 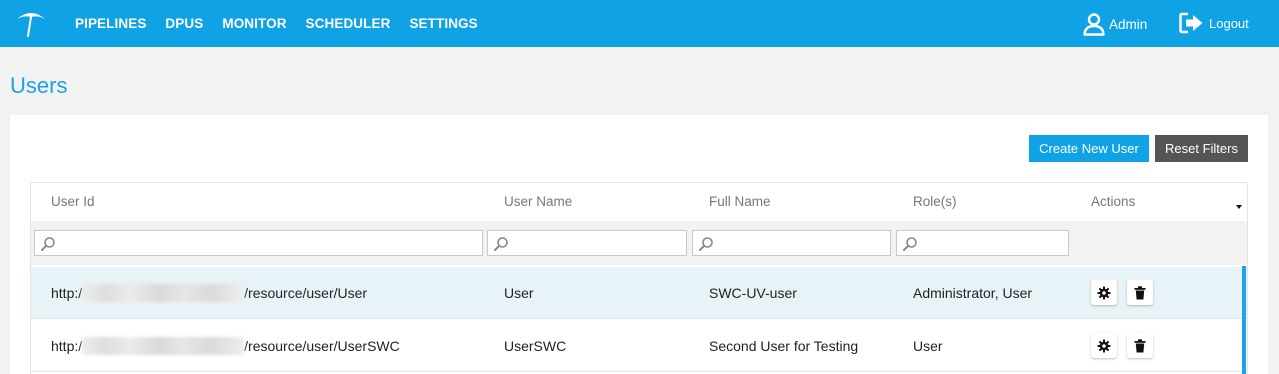 I want to click on nav-item-pipelines: PIPELINES, so click(x=110, y=23).